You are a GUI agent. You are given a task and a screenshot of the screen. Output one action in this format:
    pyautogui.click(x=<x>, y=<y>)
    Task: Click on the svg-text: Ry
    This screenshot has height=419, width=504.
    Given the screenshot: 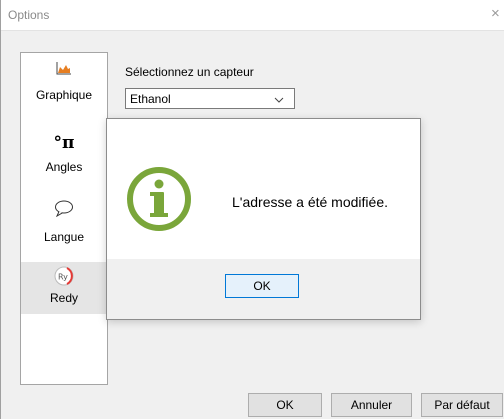 What is the action you would take?
    pyautogui.click(x=63, y=277)
    